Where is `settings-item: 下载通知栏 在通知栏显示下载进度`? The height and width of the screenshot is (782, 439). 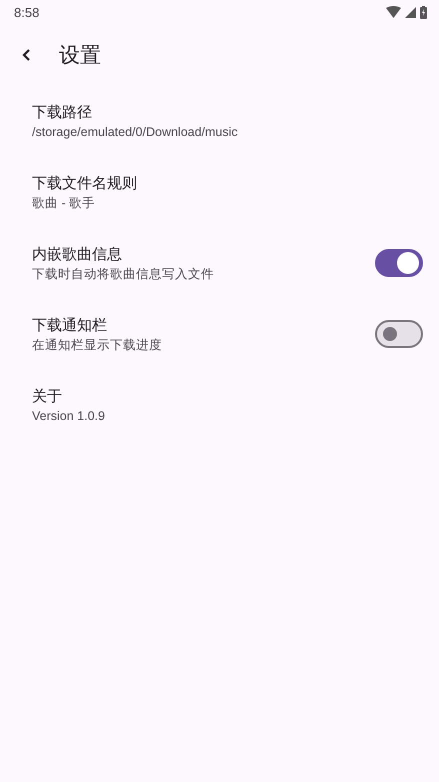 settings-item: 下载通知栏 在通知栏显示下载进度 is located at coordinates (219, 333).